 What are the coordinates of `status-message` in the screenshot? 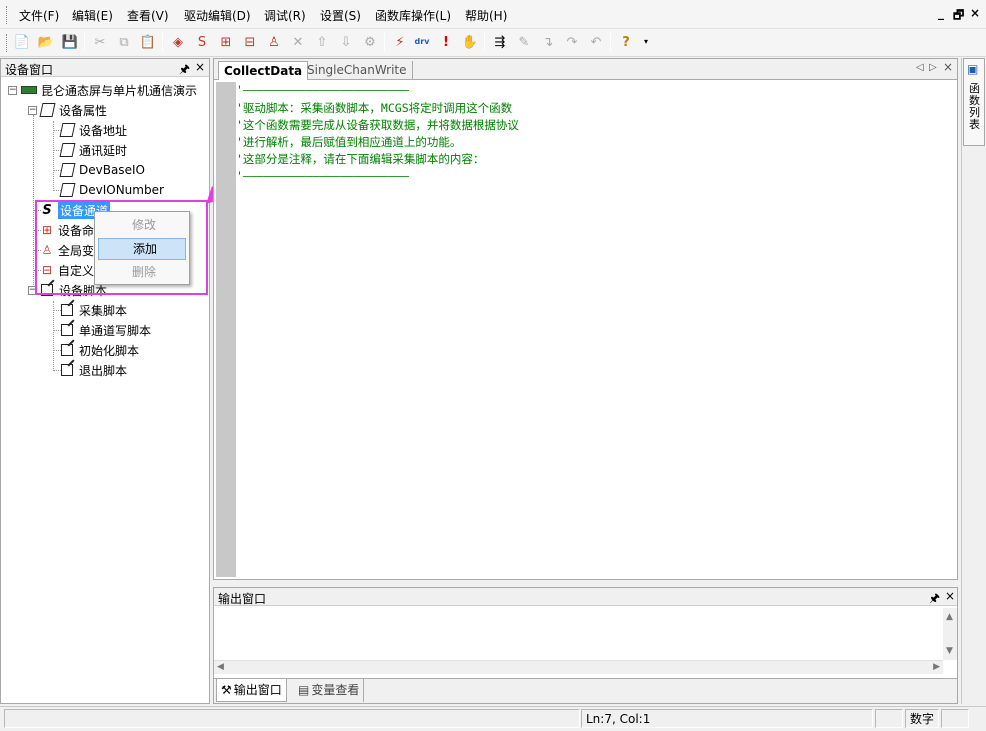 It's located at (292, 718).